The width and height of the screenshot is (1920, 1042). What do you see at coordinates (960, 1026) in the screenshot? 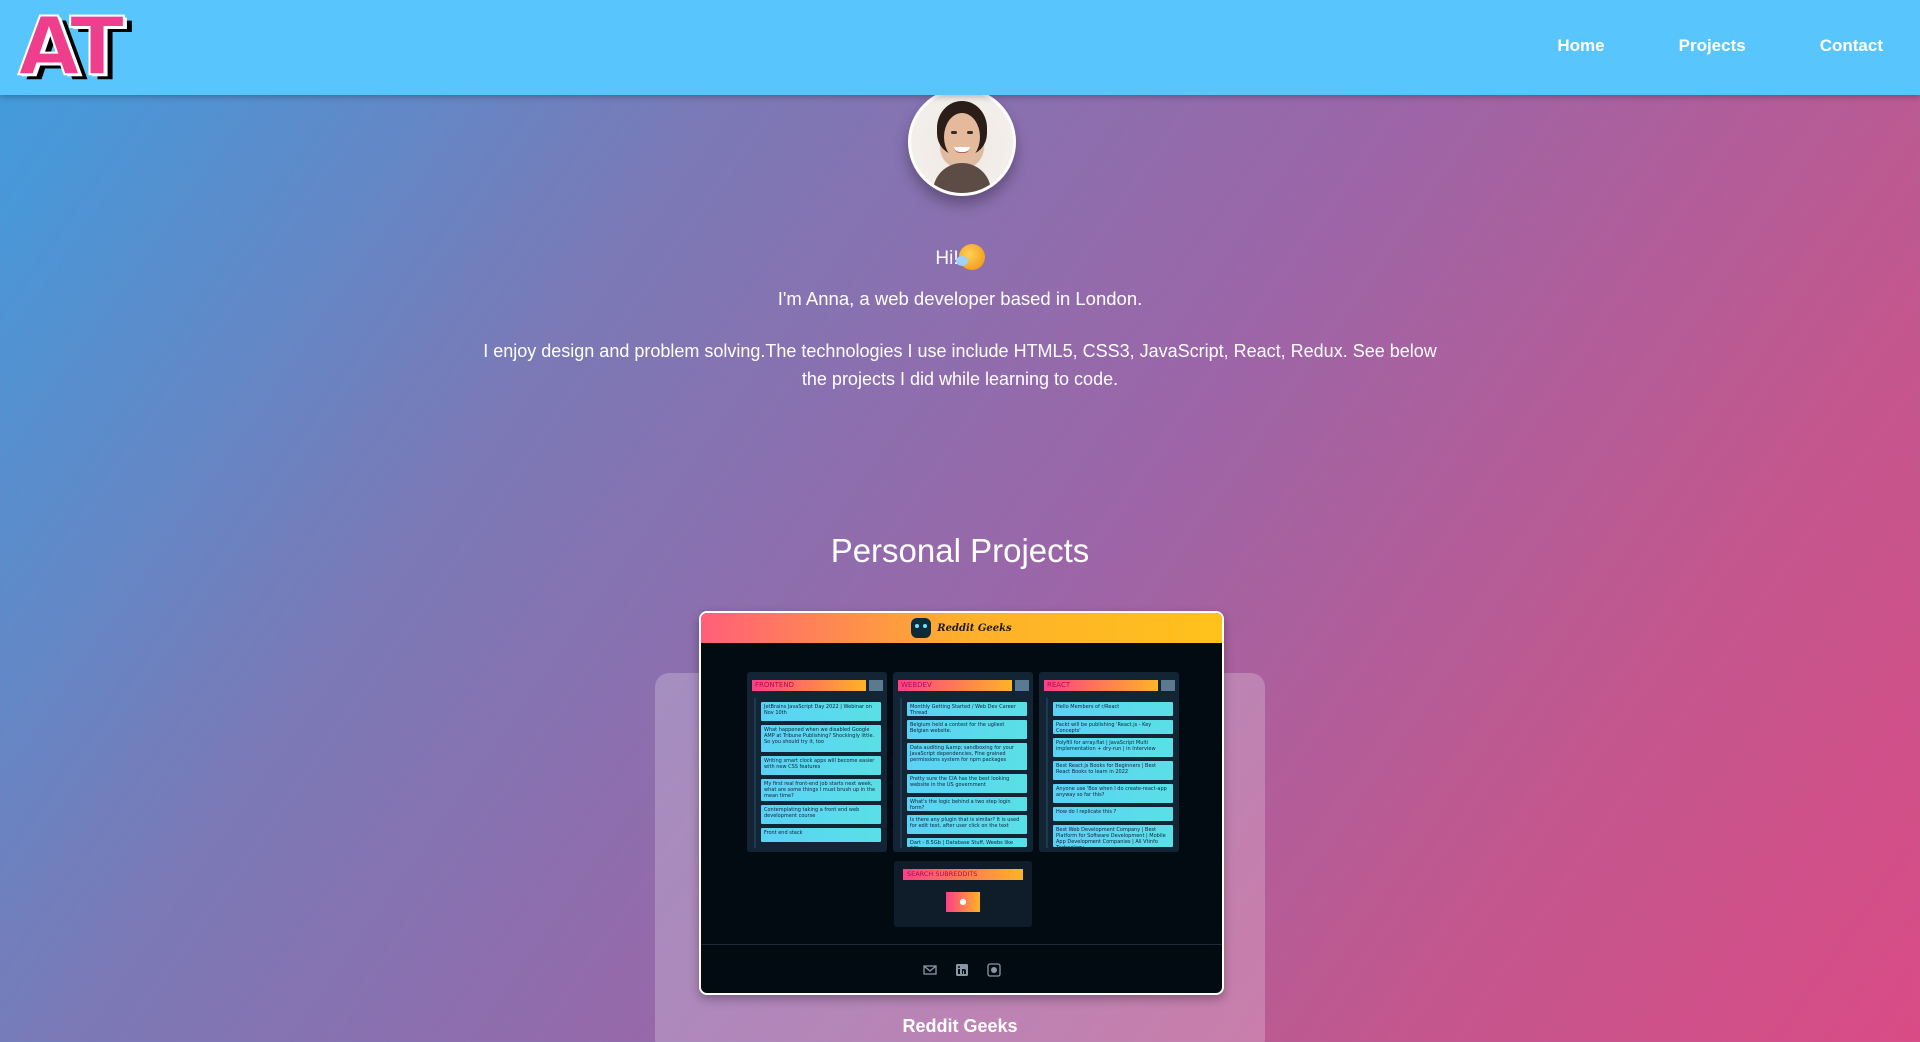
I see `project-title: Reddit Geeks` at bounding box center [960, 1026].